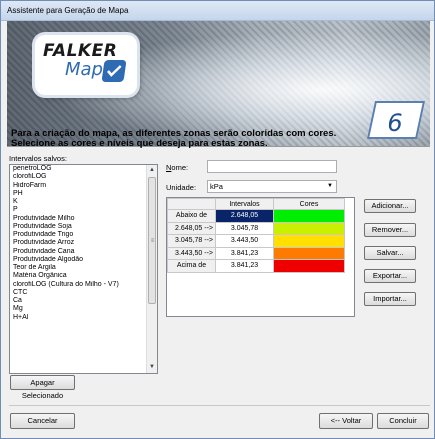 The image size is (435, 439). What do you see at coordinates (191, 266) in the screenshot?
I see `zone-range-label: Acima de` at bounding box center [191, 266].